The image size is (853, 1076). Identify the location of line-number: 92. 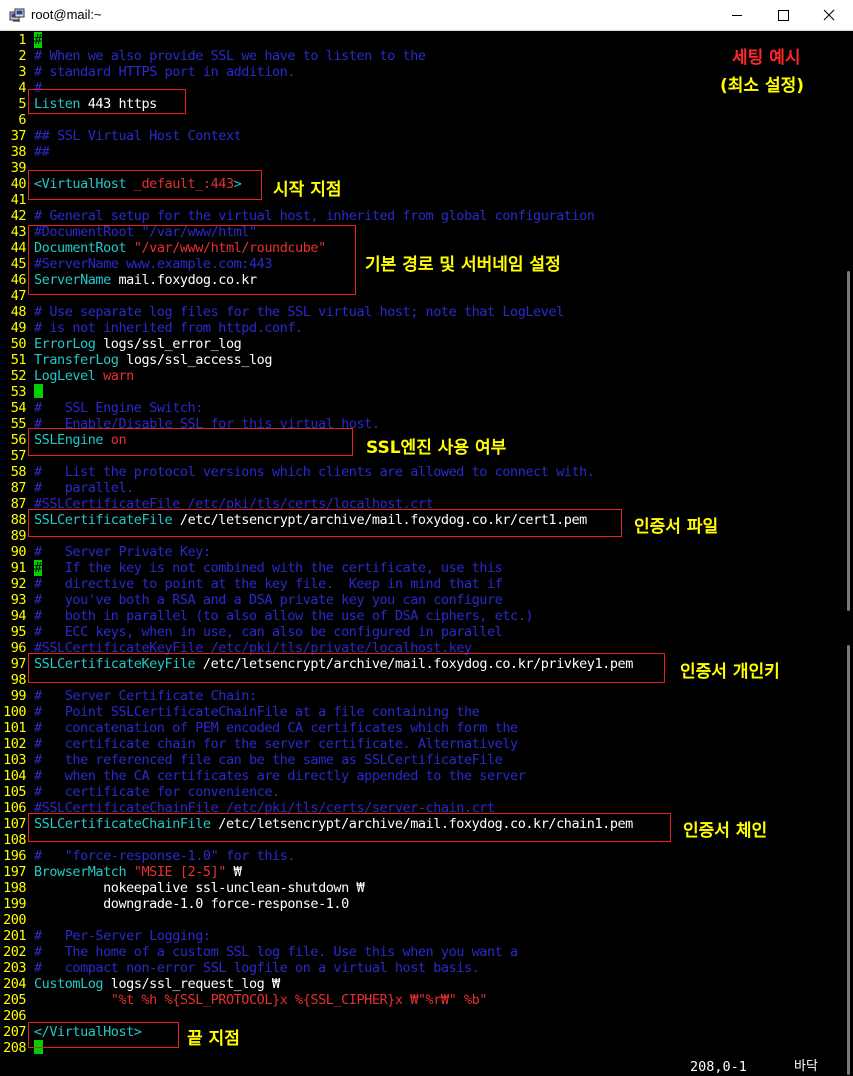
(18, 584).